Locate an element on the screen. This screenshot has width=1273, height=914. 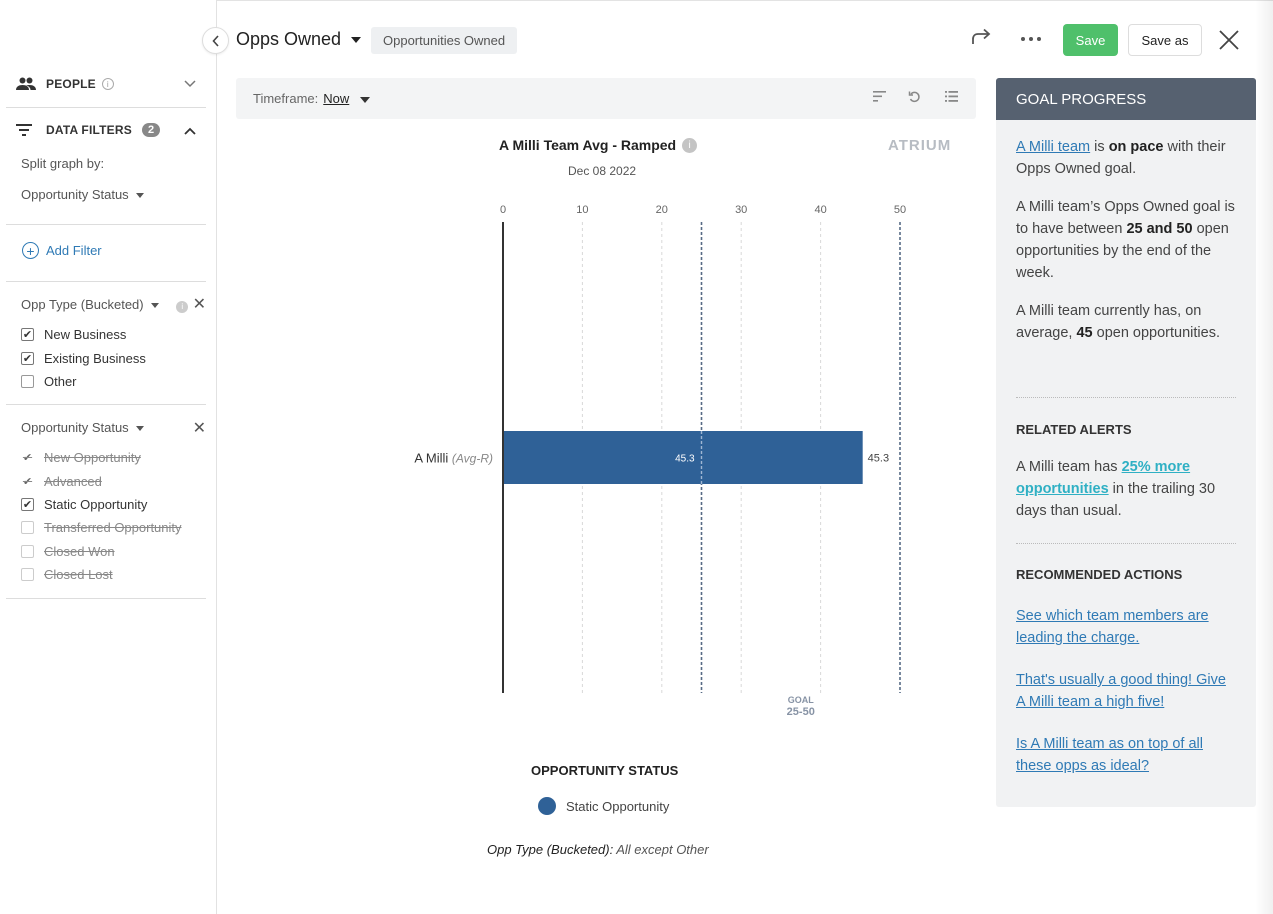
checkbox-new-business: ✔ New Business is located at coordinates (73, 334).